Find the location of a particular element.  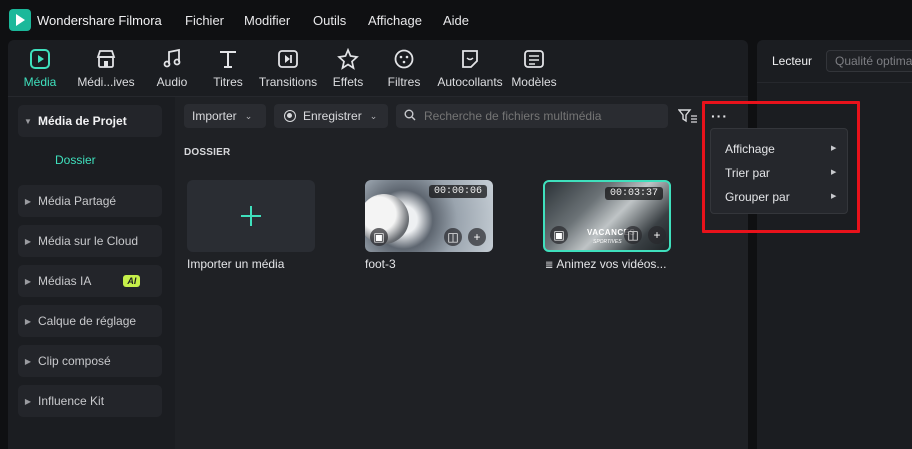

sidebar-item-calque-reglage: ▶ Calque de réglage is located at coordinates (90, 321).